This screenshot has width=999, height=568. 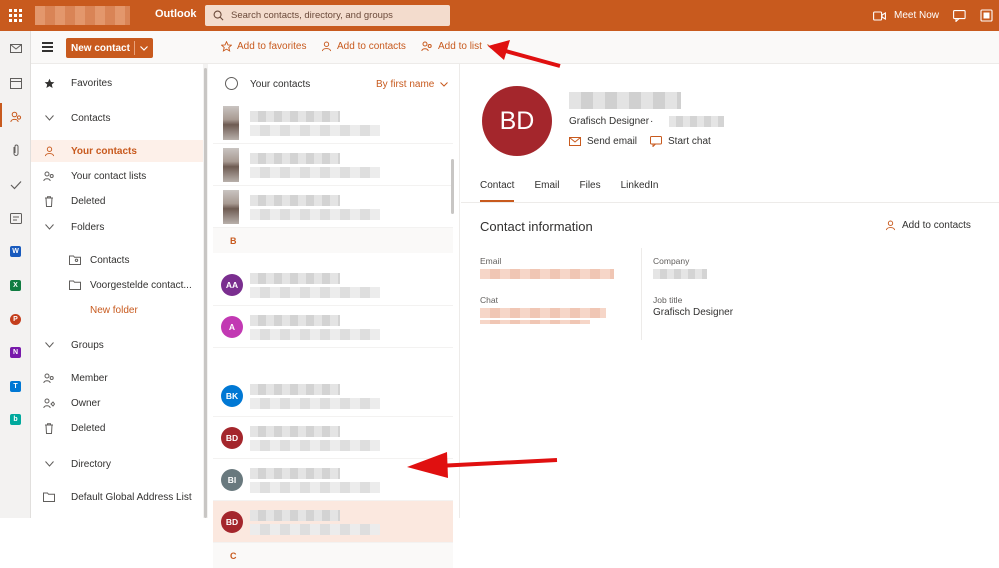 What do you see at coordinates (327, 15) in the screenshot?
I see `search-box: Search contacts, directory, and groups` at bounding box center [327, 15].